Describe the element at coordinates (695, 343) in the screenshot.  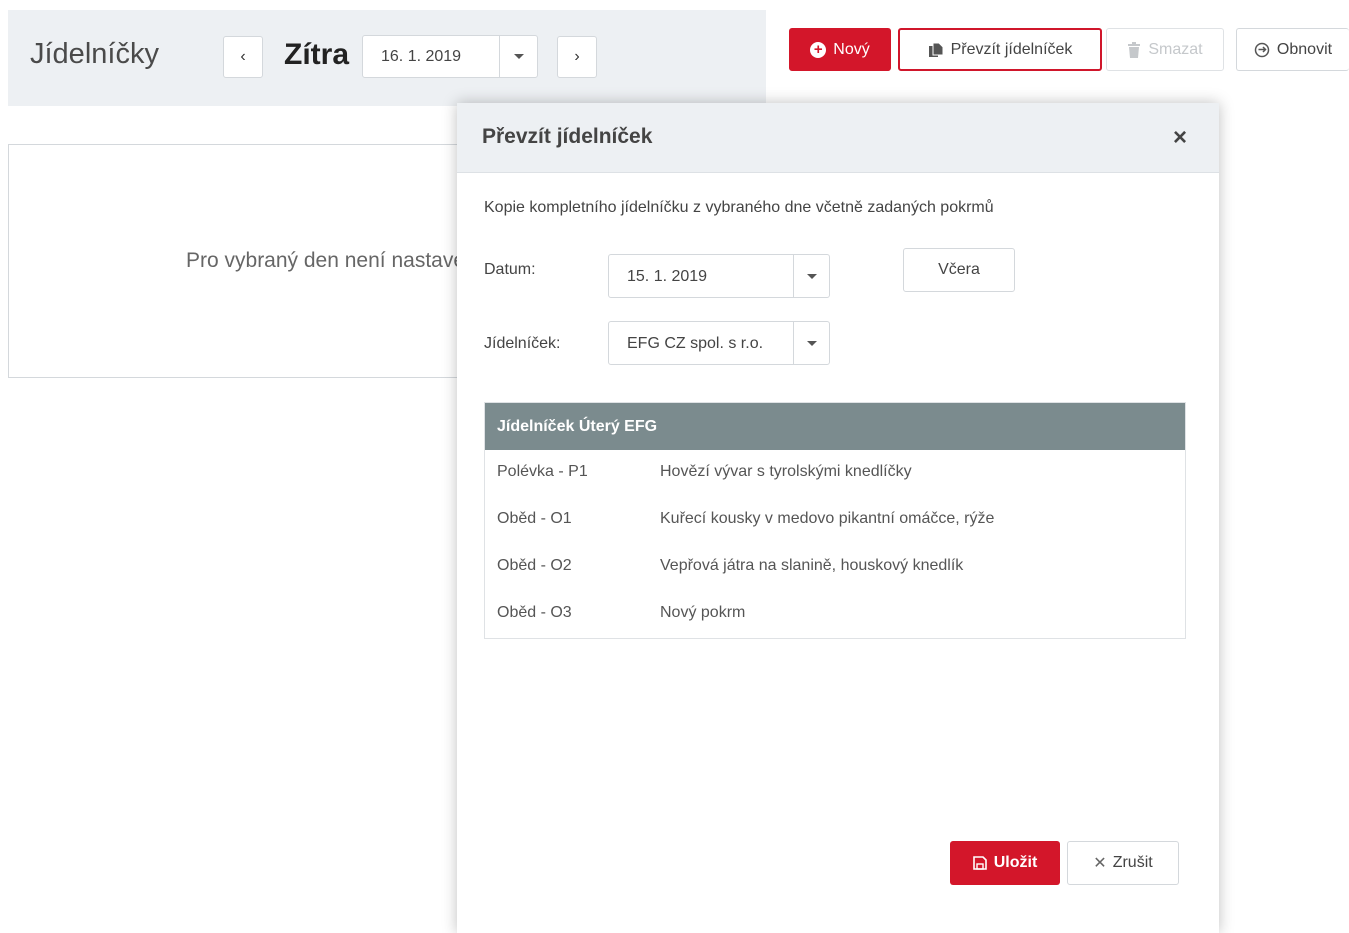
I see `menu-select-value: EFG CZ spol. s r.o.` at that location.